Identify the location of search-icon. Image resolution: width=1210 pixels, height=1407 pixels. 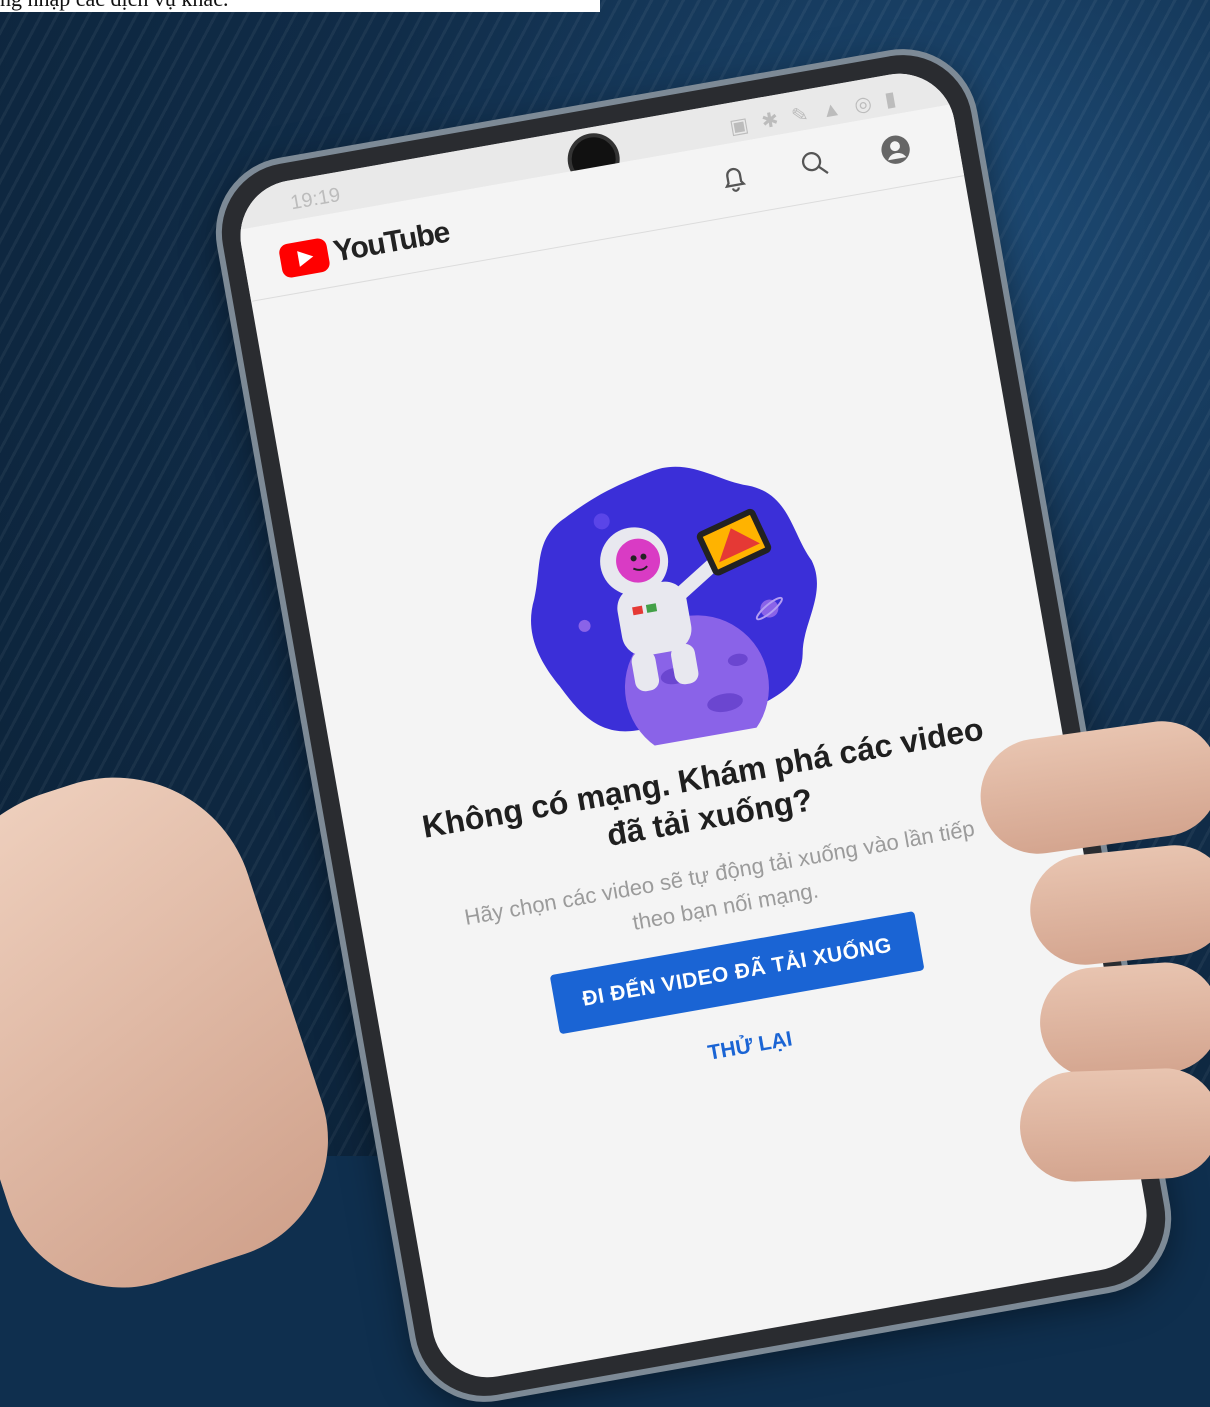
(814, 163).